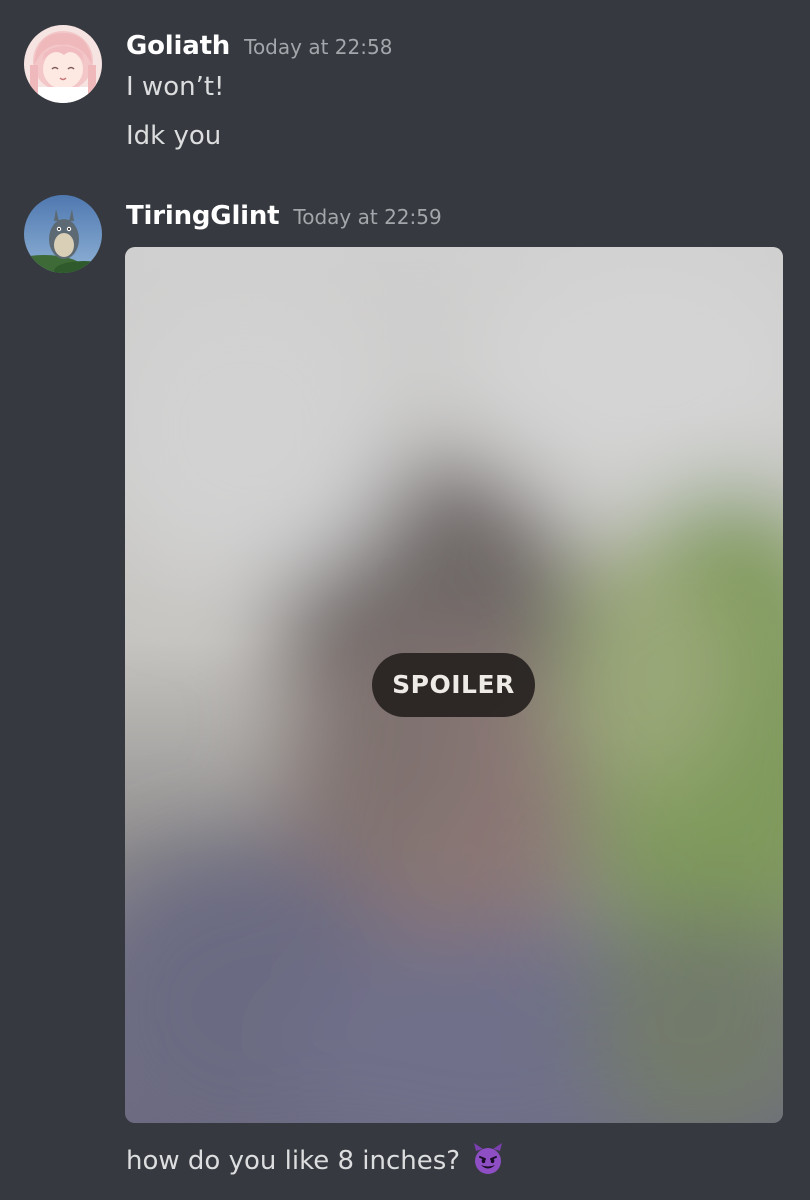 The image size is (810, 1200). What do you see at coordinates (488, 1162) in the screenshot?
I see `smiling-imp-emoji-icon` at bounding box center [488, 1162].